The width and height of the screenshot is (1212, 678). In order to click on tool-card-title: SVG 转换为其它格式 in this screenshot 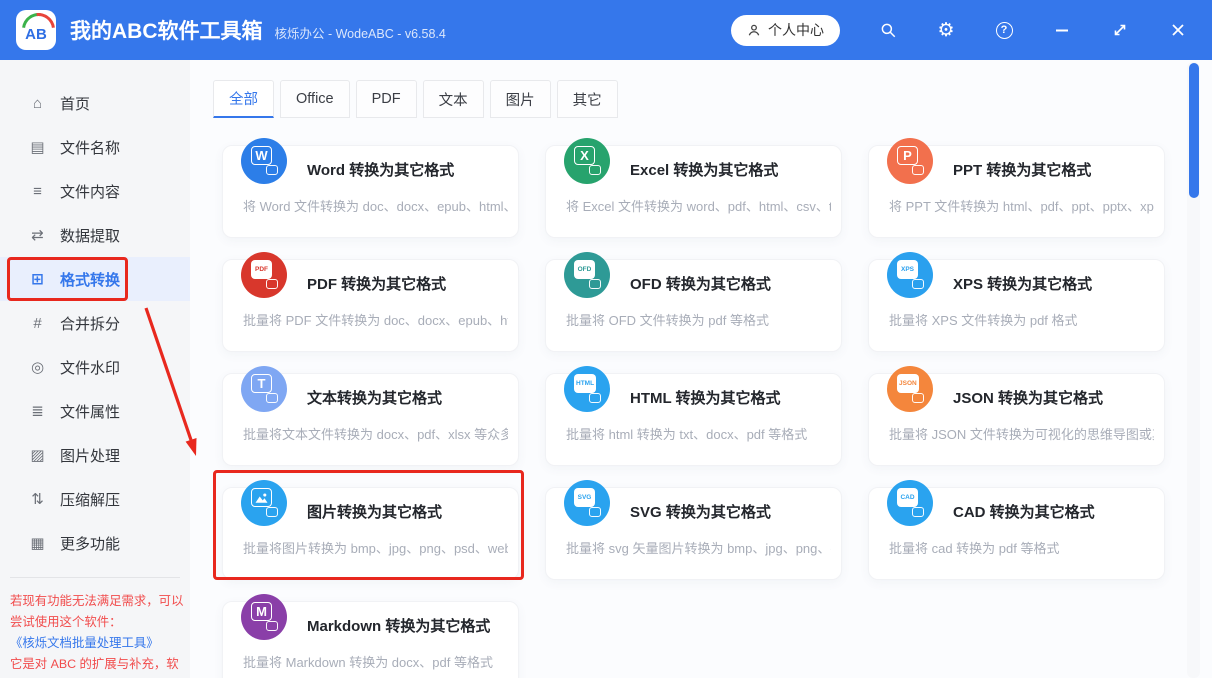, I will do `click(700, 512)`.